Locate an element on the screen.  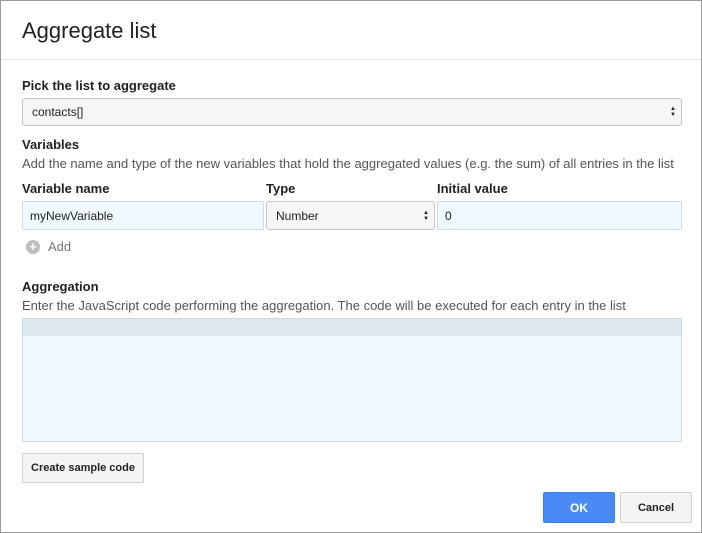
dialog-header: Aggregate list is located at coordinates (351, 30).